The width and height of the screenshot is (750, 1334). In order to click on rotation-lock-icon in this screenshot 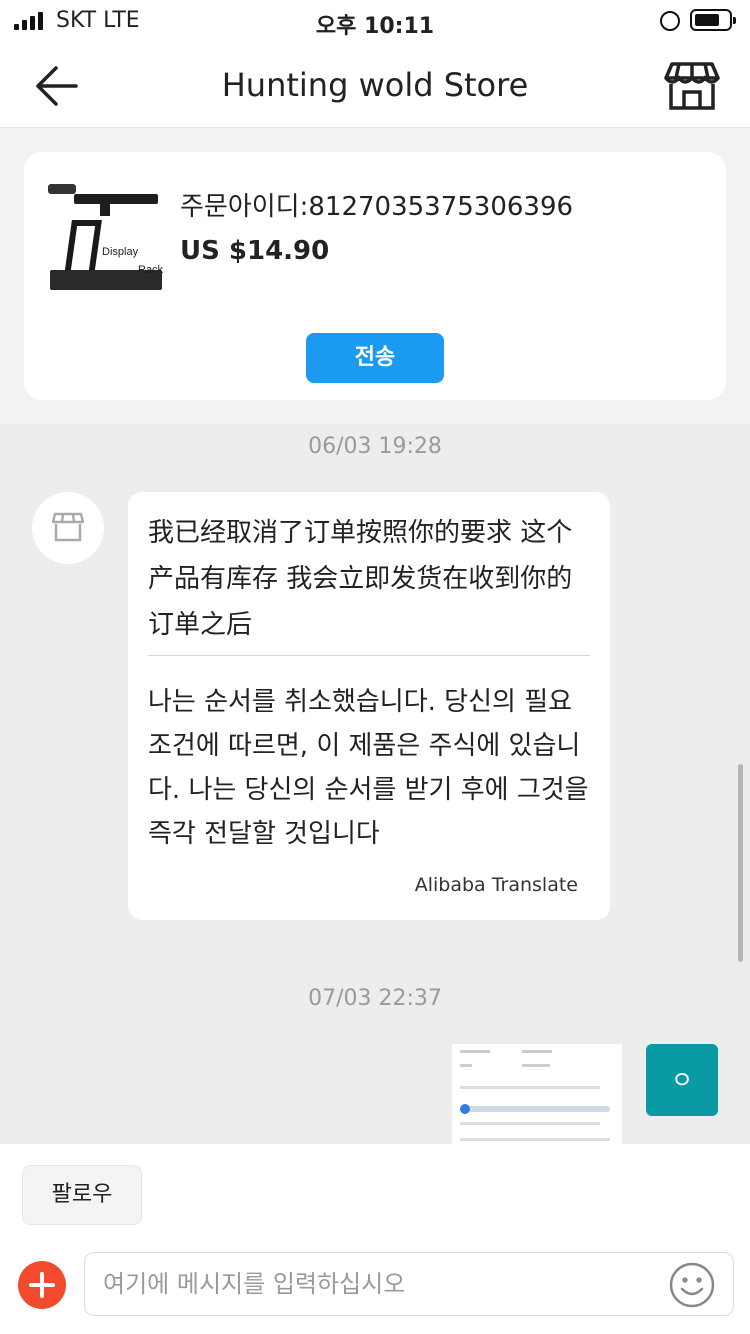, I will do `click(670, 21)`.